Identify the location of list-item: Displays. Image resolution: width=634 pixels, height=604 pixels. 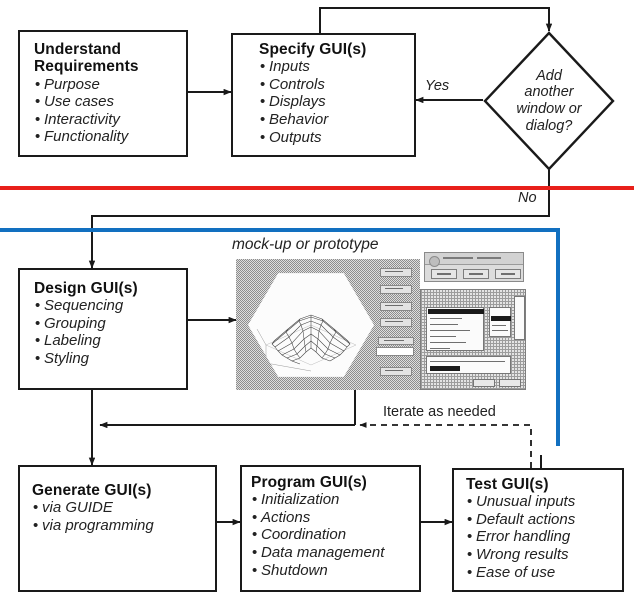
(312, 102).